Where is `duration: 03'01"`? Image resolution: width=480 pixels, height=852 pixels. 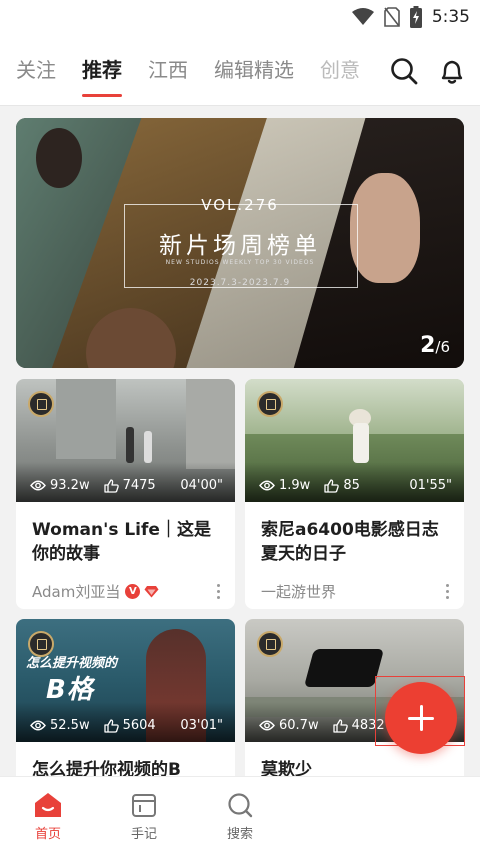
duration: 03'01" is located at coordinates (201, 725).